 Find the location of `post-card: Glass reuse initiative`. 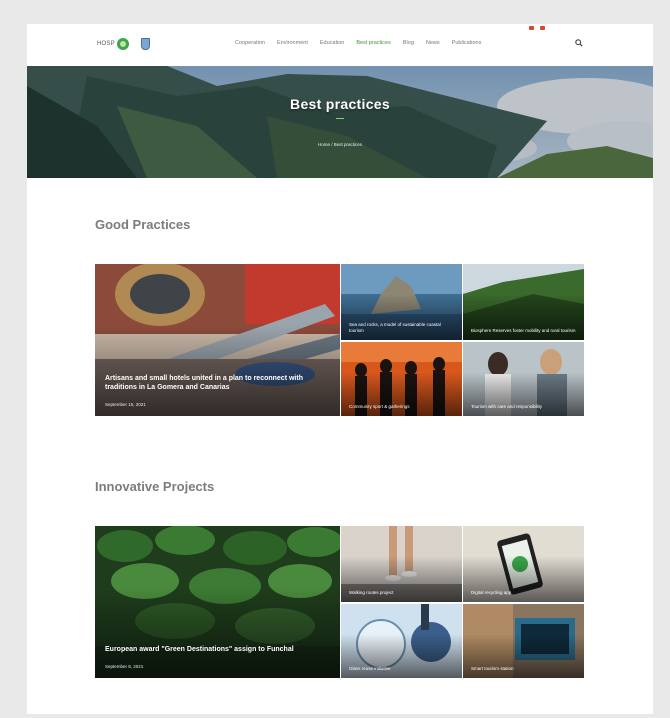

post-card: Glass reuse initiative is located at coordinates (401, 641).